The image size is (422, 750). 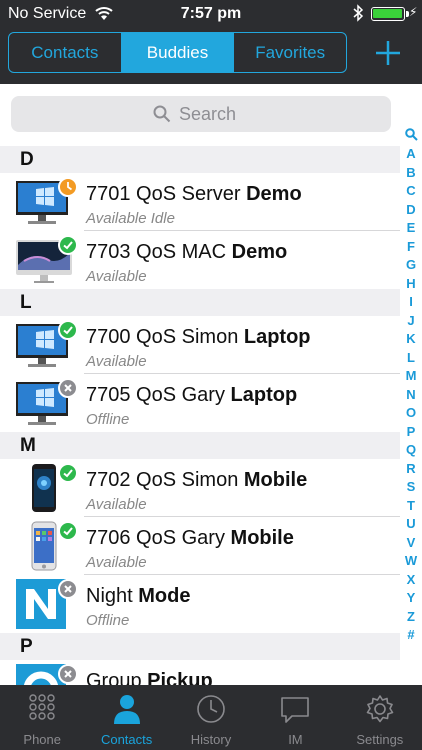 What do you see at coordinates (411, 413) in the screenshot?
I see `index-letter: O` at bounding box center [411, 413].